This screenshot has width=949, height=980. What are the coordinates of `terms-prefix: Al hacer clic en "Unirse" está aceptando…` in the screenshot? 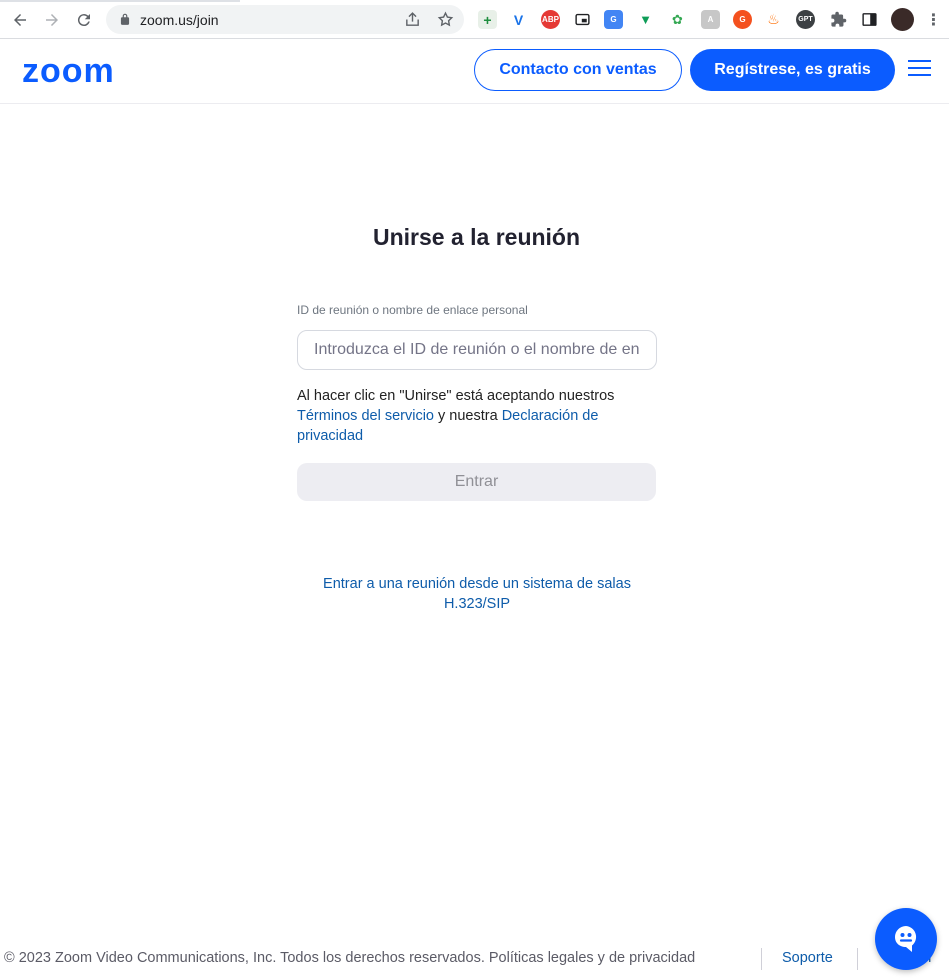 It's located at (456, 396).